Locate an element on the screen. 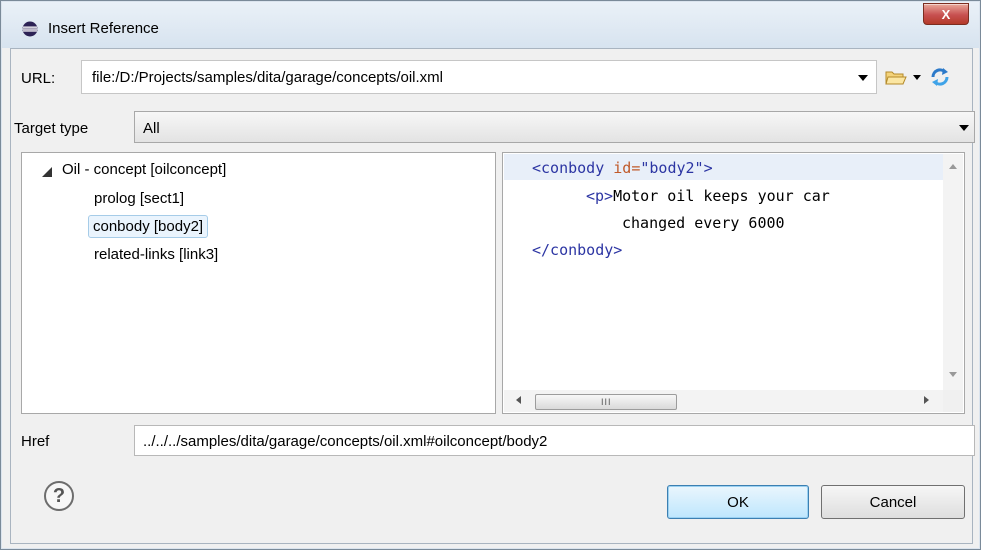  scroll-right-icon is located at coordinates (926, 400).